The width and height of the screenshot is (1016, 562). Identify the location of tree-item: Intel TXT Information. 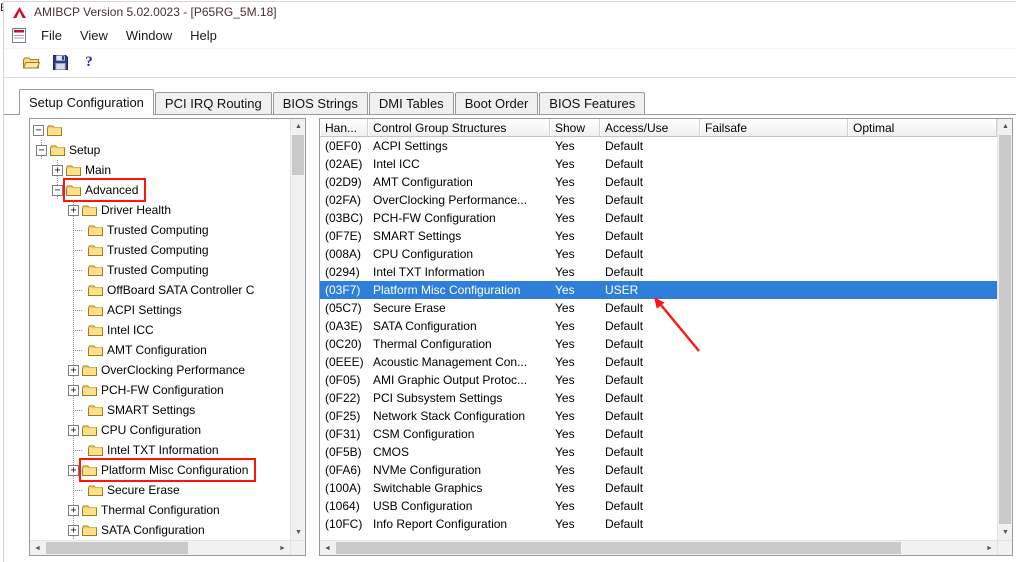
(160, 450).